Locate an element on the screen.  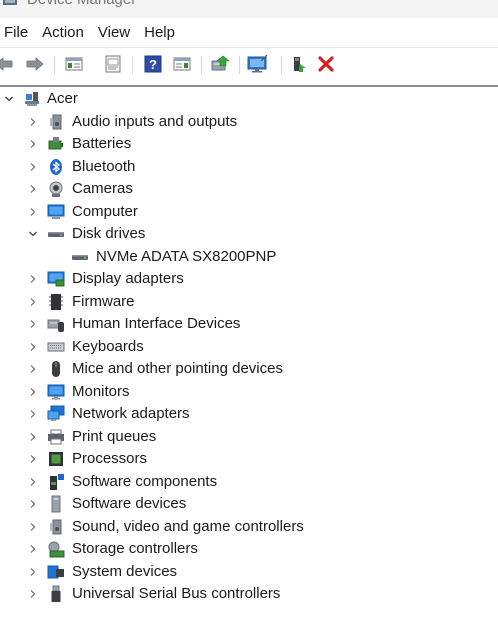
update-driver-button is located at coordinates (220, 64).